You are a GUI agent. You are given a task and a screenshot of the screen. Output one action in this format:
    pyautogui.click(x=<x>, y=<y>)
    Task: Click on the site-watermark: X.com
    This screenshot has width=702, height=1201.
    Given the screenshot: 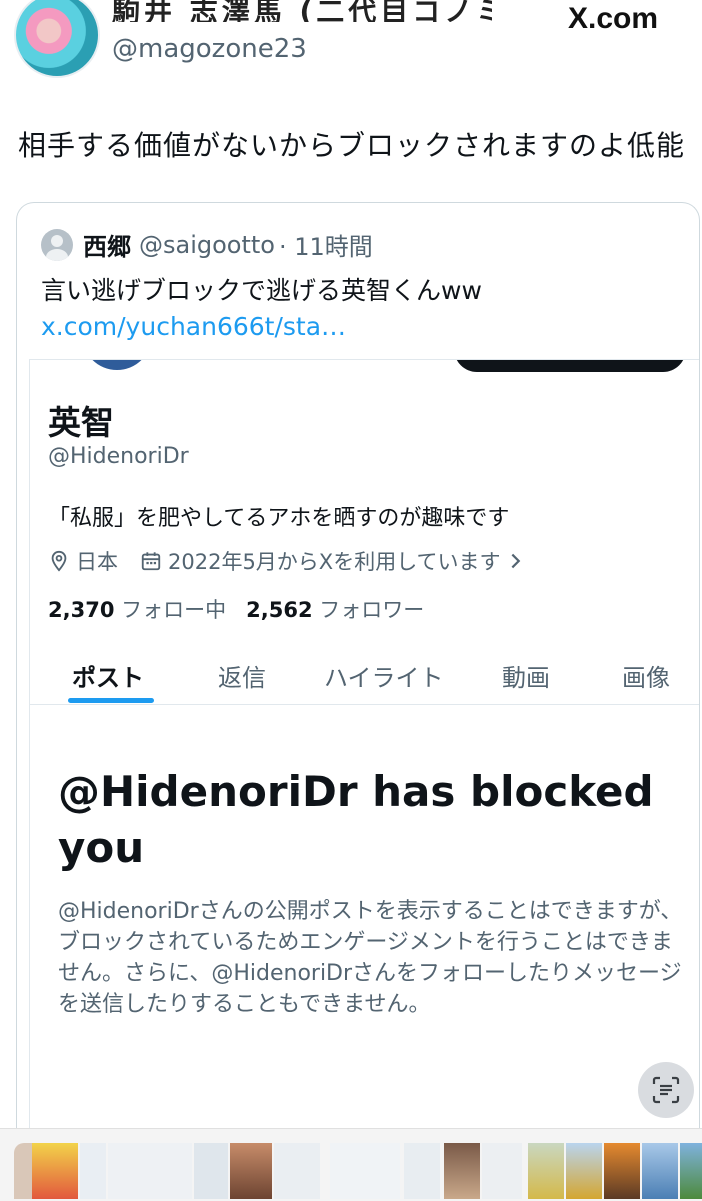 What is the action you would take?
    pyautogui.click(x=613, y=18)
    